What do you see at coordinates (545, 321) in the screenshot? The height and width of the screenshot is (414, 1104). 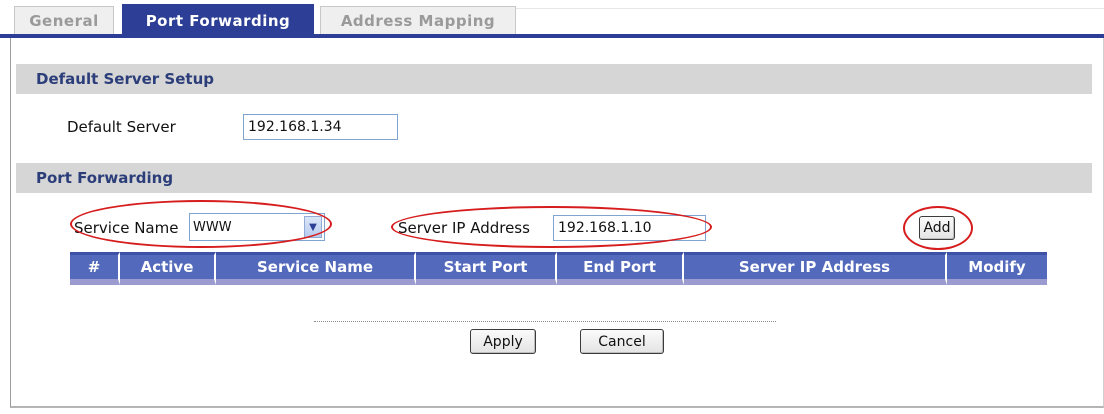 I see `divider` at bounding box center [545, 321].